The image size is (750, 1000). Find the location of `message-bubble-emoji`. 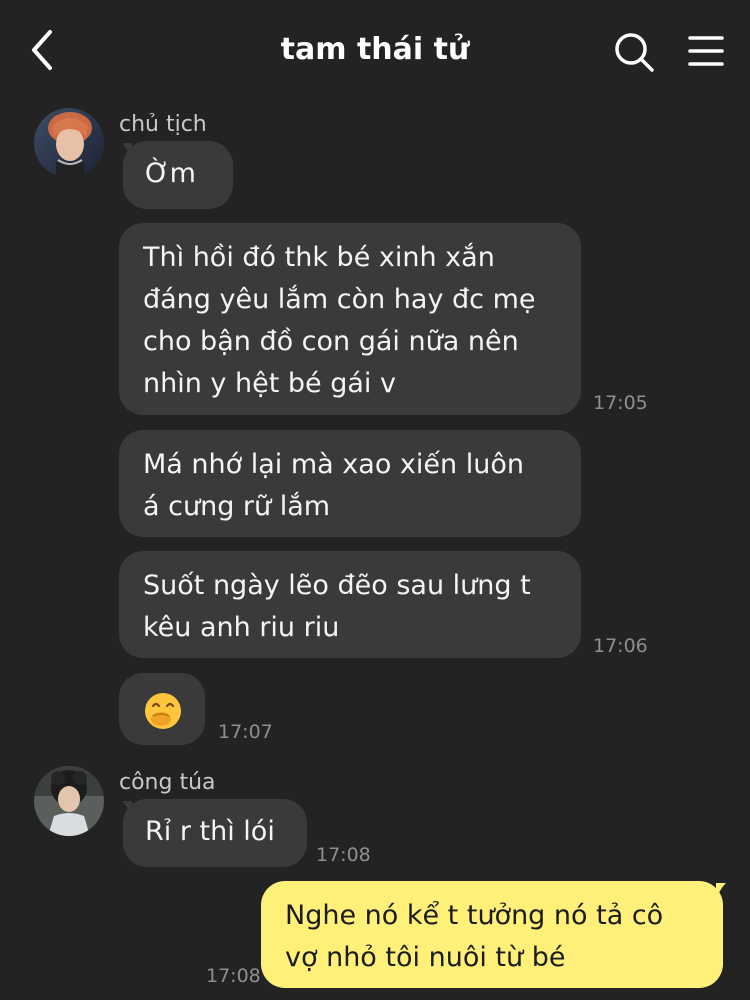

message-bubble-emoji is located at coordinates (162, 709).